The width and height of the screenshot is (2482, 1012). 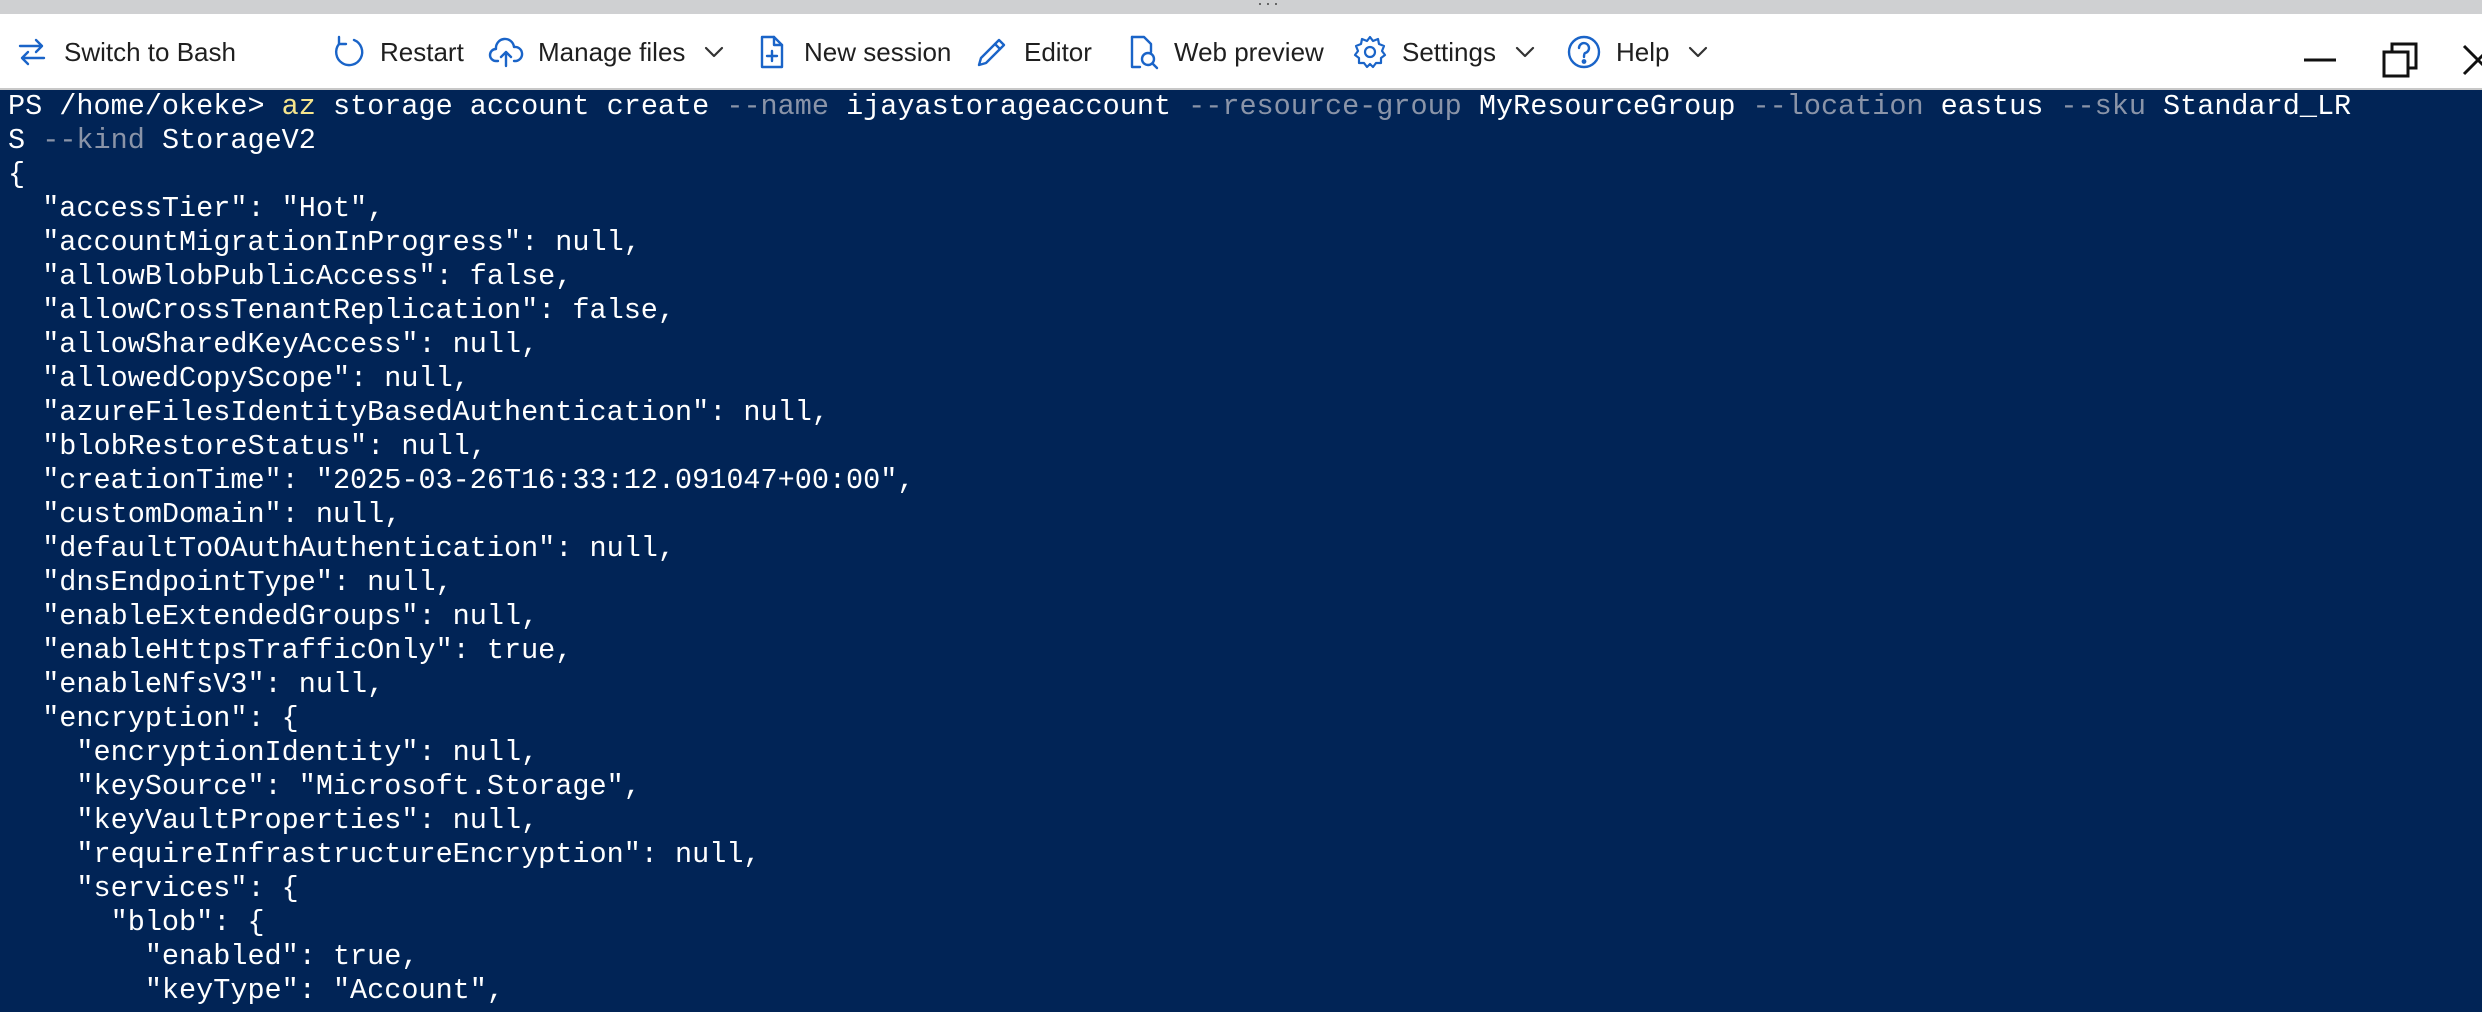 What do you see at coordinates (348, 52) in the screenshot?
I see `restart-icon` at bounding box center [348, 52].